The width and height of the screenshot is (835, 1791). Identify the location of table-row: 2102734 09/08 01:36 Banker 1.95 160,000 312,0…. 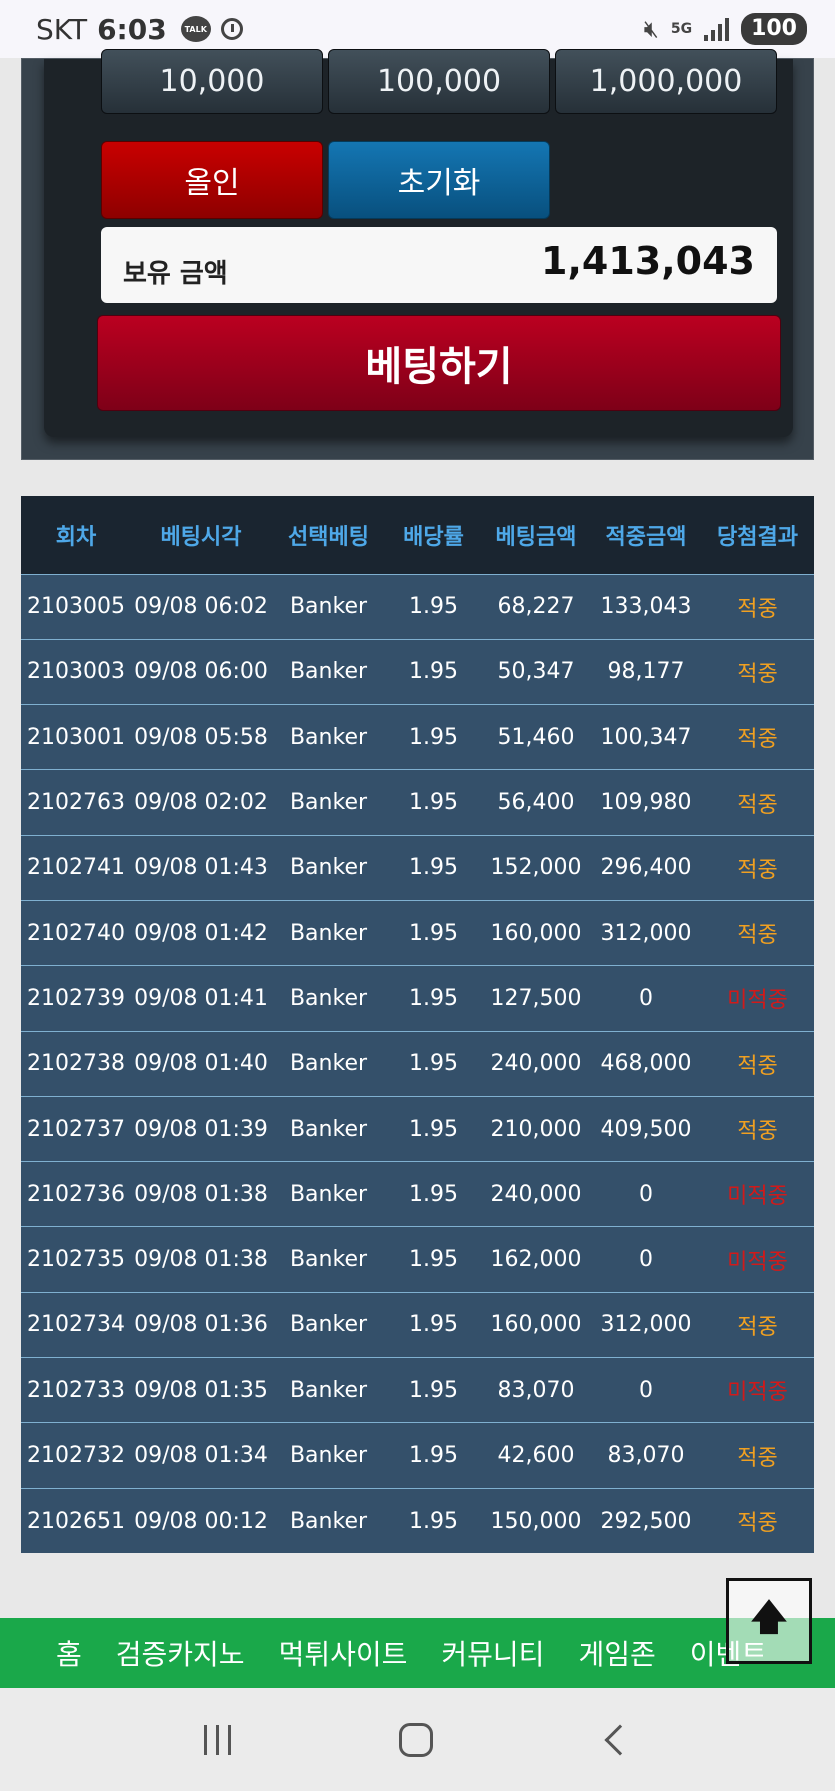
(417, 1324).